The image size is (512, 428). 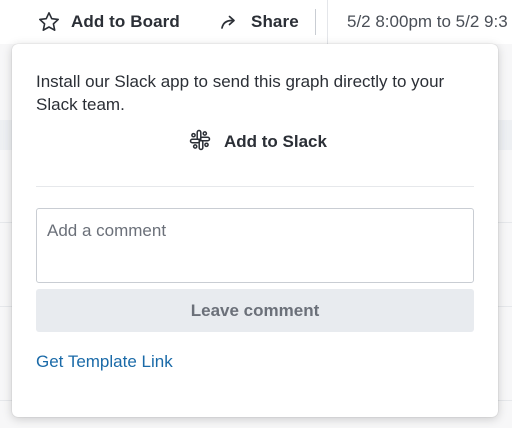 I want to click on share-arrow-icon, so click(x=229, y=22).